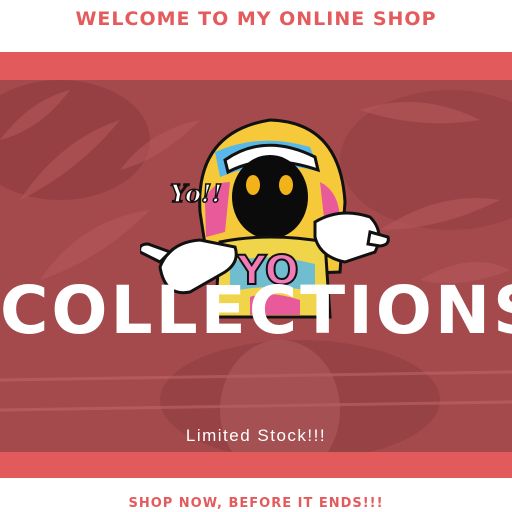  Describe the element at coordinates (256, 503) in the screenshot. I see `shop-now-link: SHOP NOW, BEFORE IT ENDS!!!` at that location.